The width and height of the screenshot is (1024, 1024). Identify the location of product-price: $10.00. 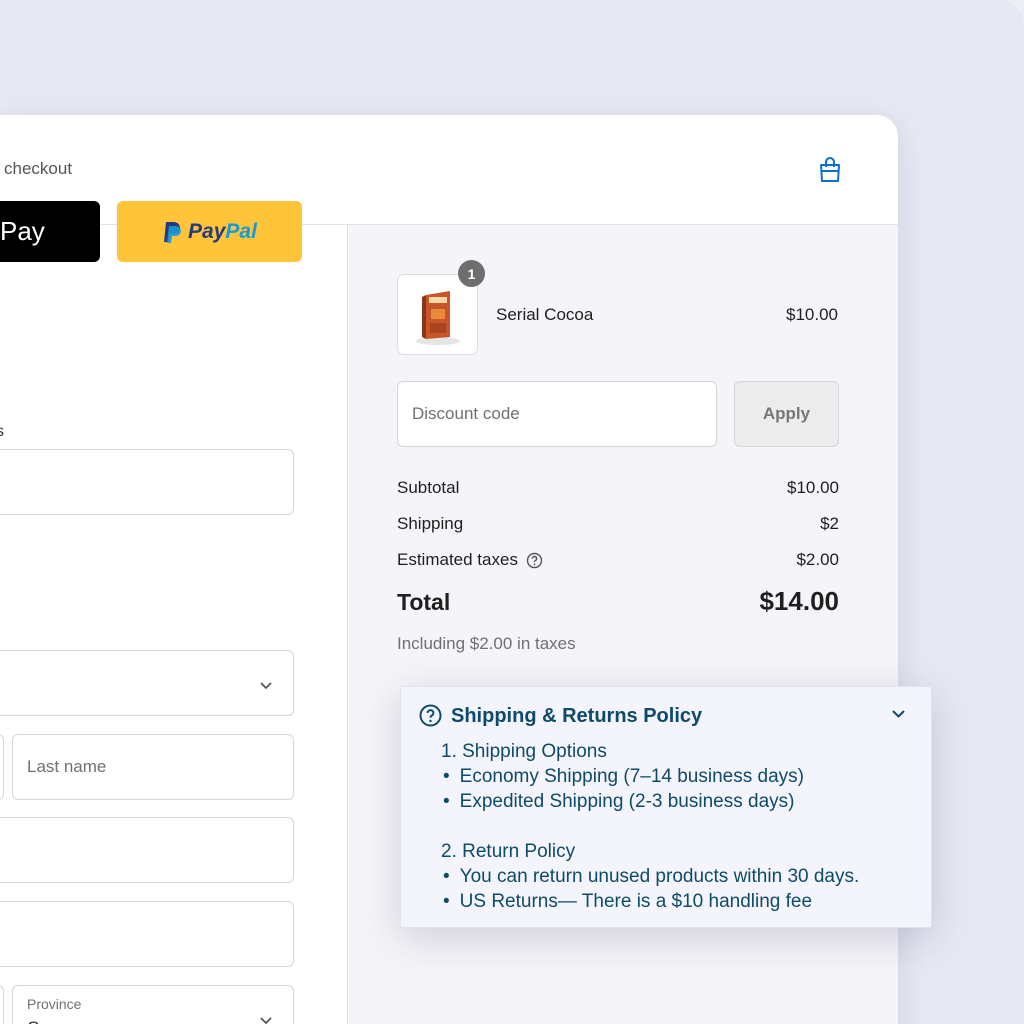
(812, 314).